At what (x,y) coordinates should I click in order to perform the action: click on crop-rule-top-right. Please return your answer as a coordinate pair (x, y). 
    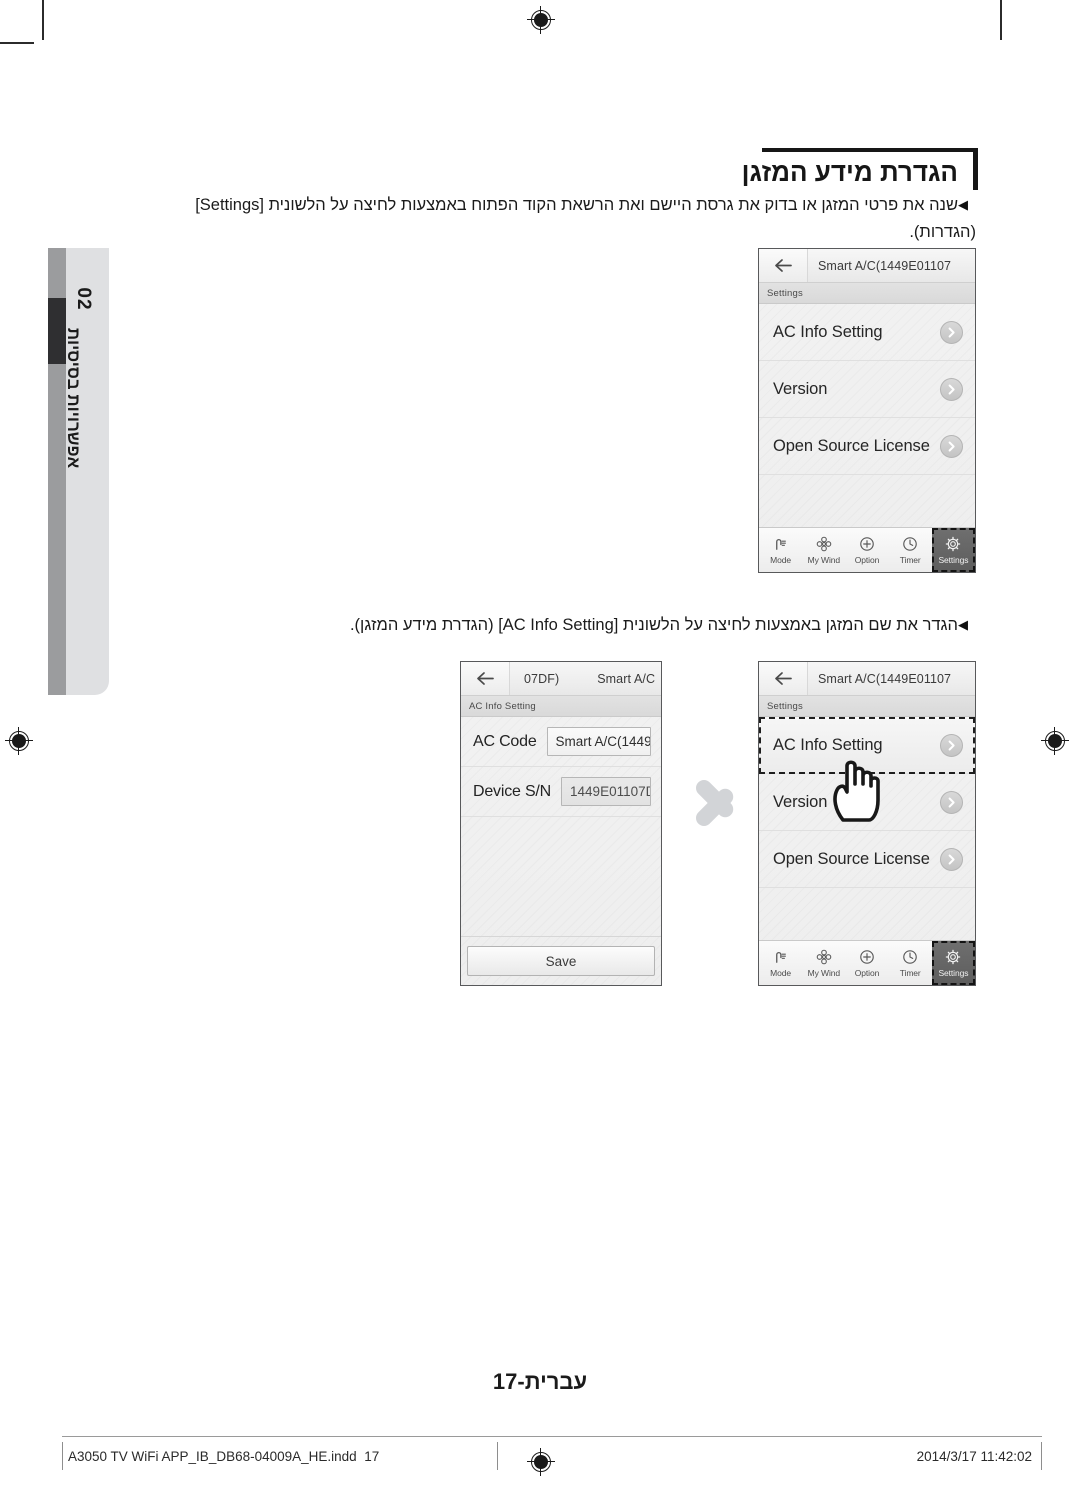
    Looking at the image, I should click on (1001, 20).